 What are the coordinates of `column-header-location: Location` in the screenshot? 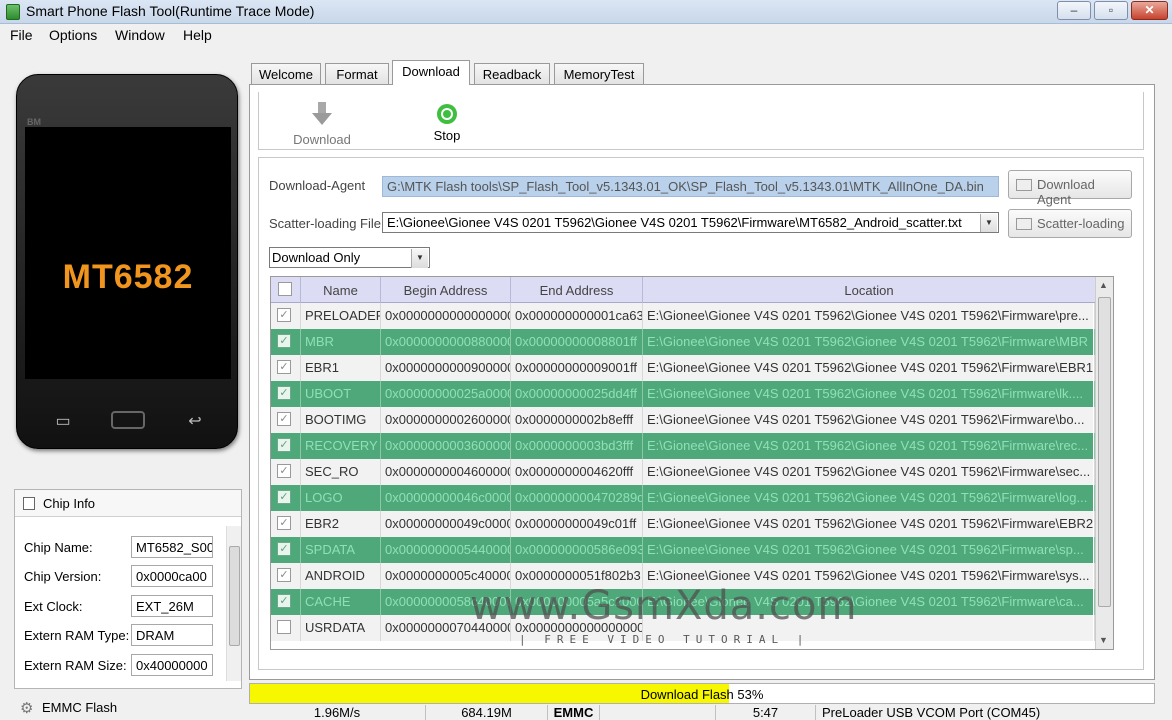 It's located at (869, 290).